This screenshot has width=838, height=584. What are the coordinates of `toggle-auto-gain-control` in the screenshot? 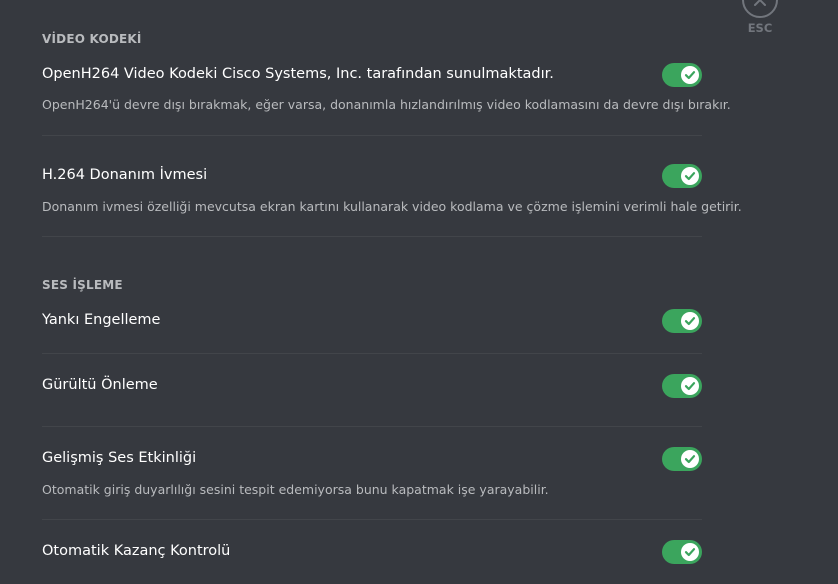 It's located at (682, 552).